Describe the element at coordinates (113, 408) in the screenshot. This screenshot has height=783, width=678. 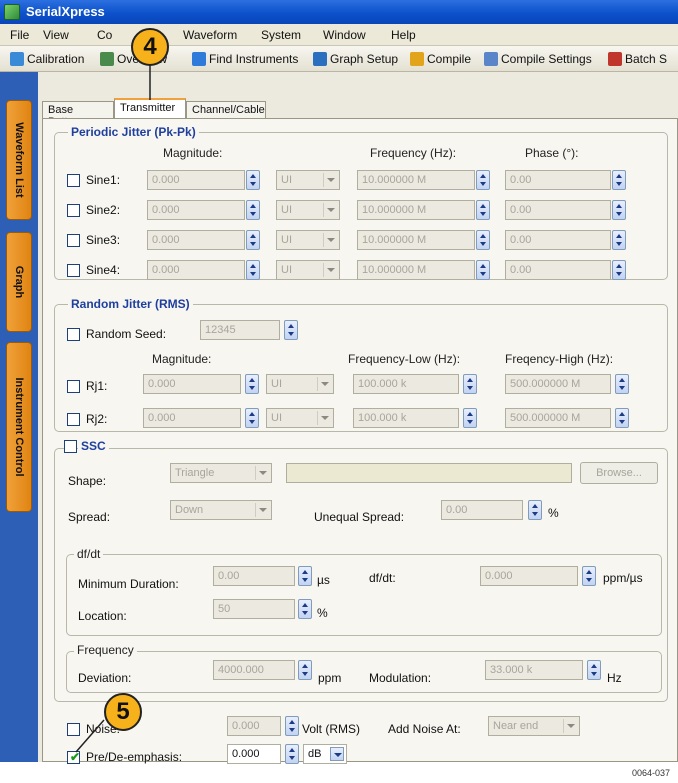
I see `callout-lines` at that location.